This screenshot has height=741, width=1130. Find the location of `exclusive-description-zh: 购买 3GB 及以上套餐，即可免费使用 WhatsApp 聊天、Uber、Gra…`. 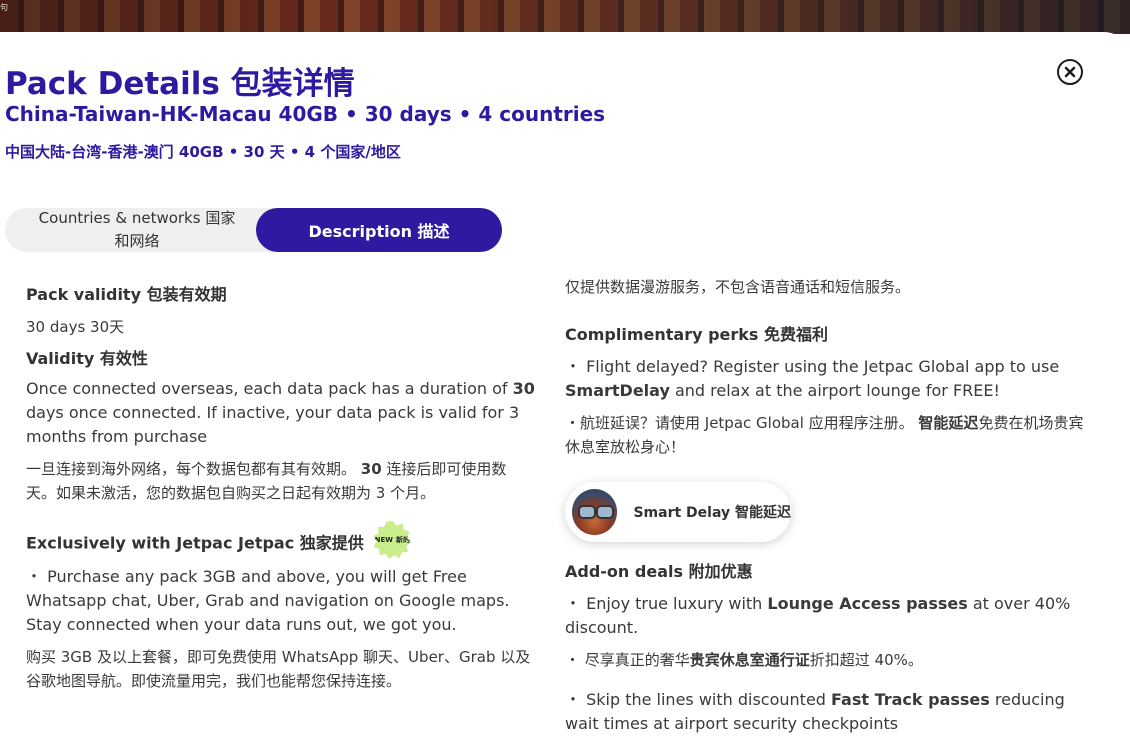

exclusive-description-zh: 购买 3GB 及以上套餐，即可免费使用 WhatsApp 聊天、Uber、Gra… is located at coordinates (278, 669).